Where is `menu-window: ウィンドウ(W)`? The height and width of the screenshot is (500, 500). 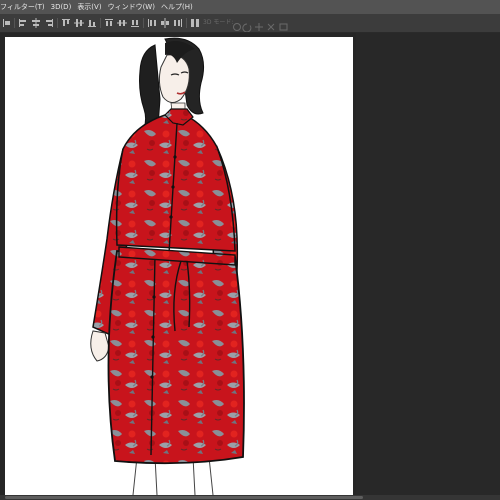 menu-window: ウィンドウ(W) is located at coordinates (131, 7).